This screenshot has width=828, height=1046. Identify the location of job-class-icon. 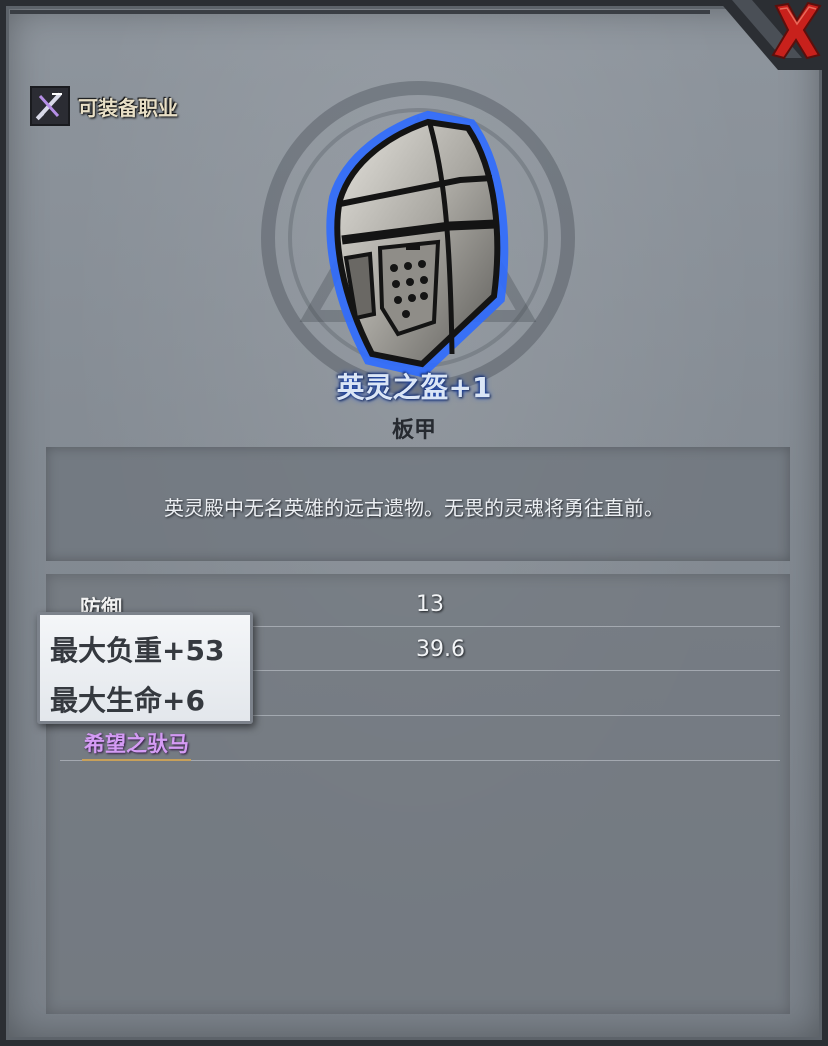
(50, 106).